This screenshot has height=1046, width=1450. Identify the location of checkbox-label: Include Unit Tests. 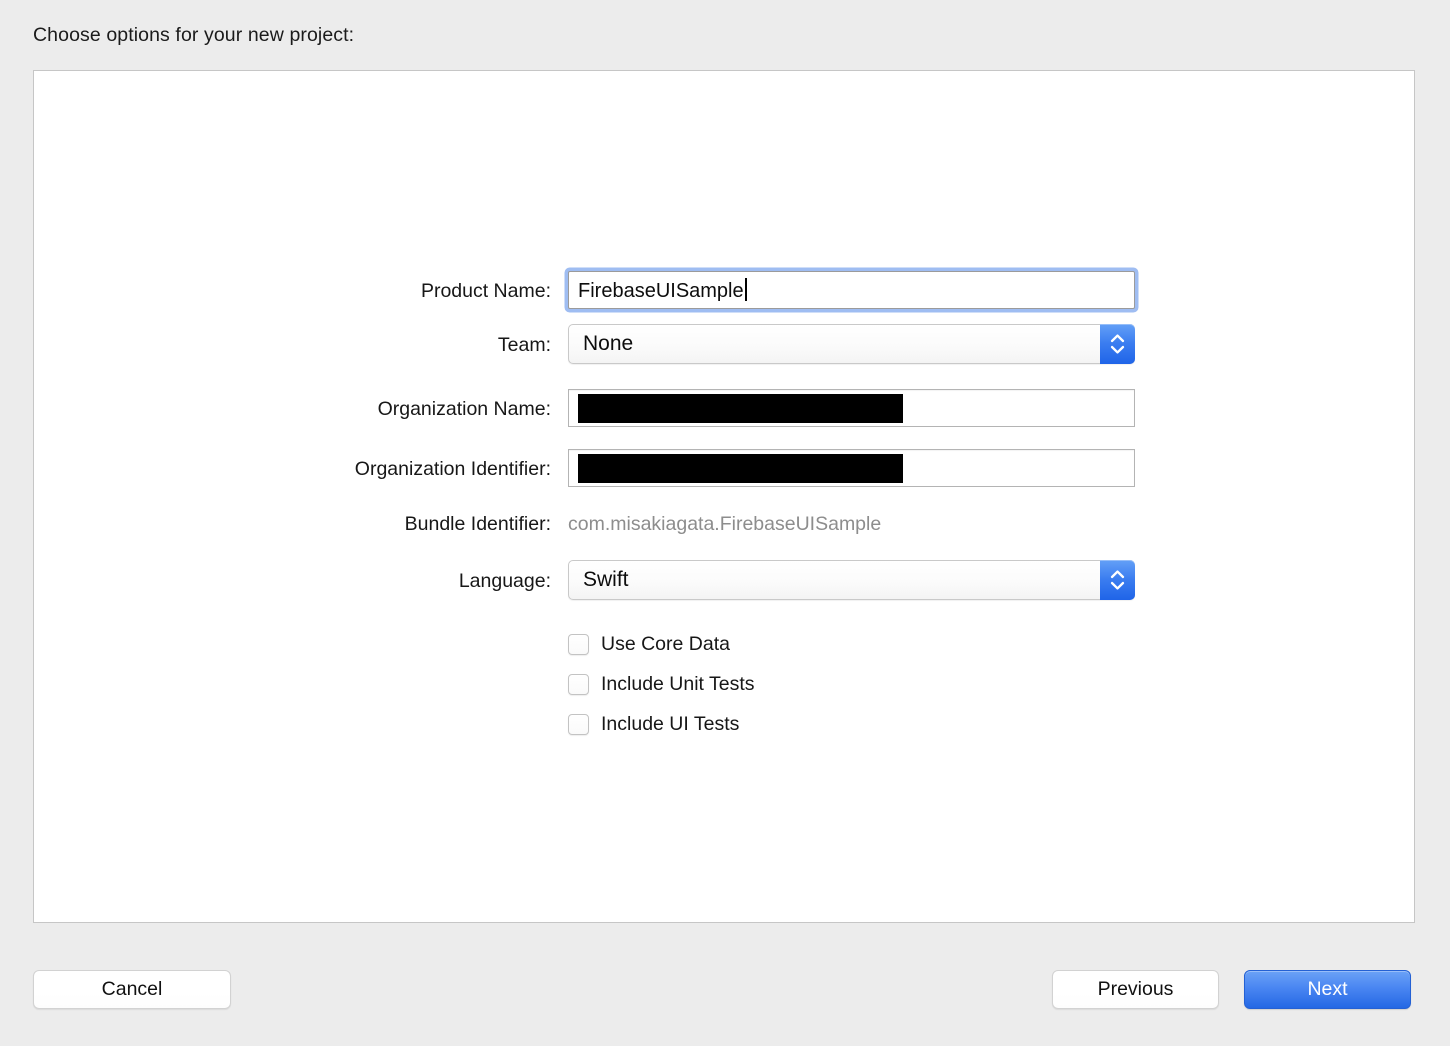
(678, 683).